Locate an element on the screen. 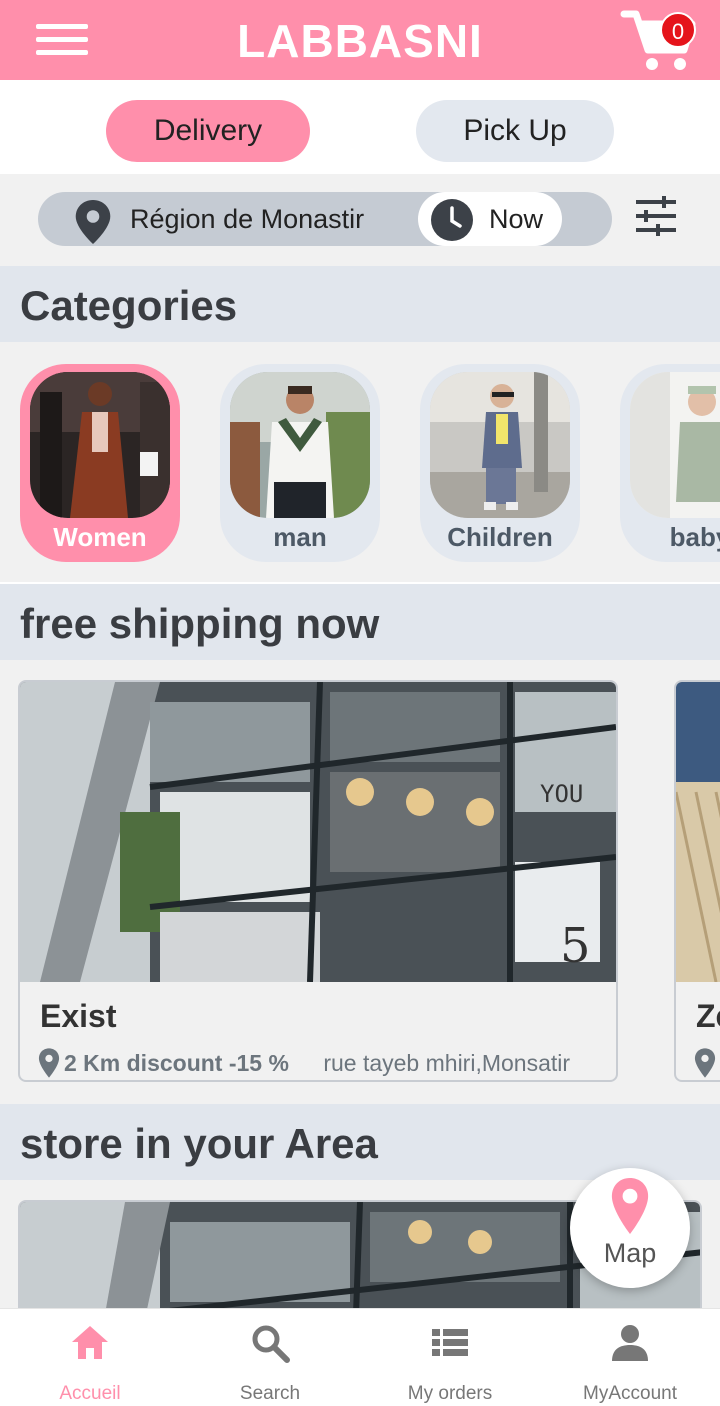 The height and width of the screenshot is (1406, 720). nav-label: Accueil is located at coordinates (90, 1393).